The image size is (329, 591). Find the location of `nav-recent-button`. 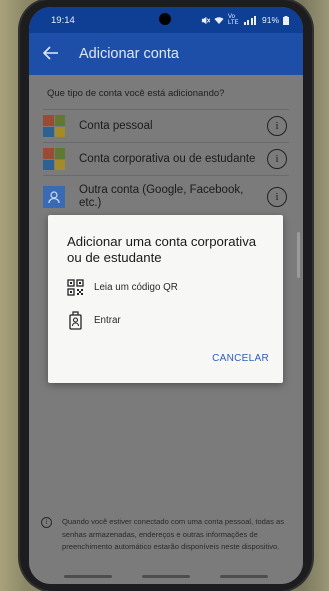

nav-recent-button is located at coordinates (88, 576).